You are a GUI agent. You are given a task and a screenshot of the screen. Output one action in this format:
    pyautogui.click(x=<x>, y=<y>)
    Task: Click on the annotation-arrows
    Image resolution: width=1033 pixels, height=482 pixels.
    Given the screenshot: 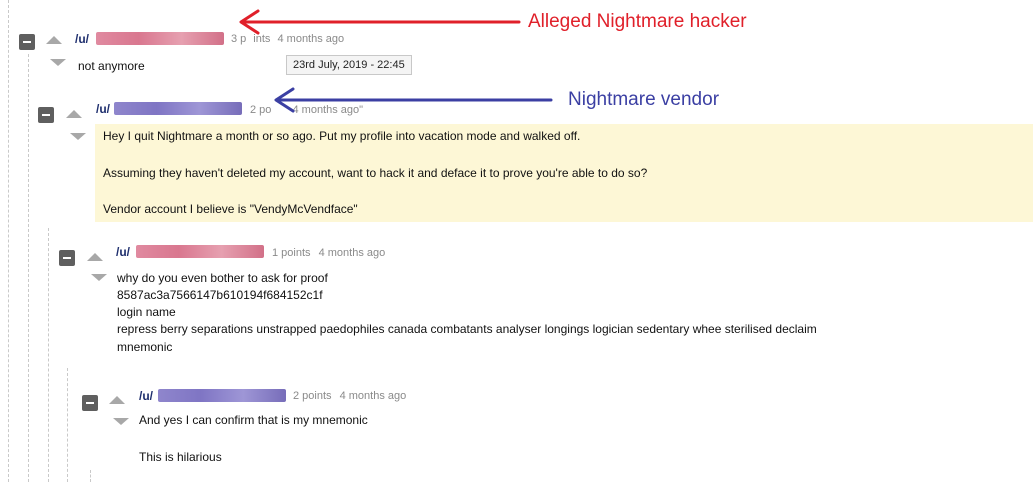 What is the action you would take?
    pyautogui.click(x=396, y=61)
    